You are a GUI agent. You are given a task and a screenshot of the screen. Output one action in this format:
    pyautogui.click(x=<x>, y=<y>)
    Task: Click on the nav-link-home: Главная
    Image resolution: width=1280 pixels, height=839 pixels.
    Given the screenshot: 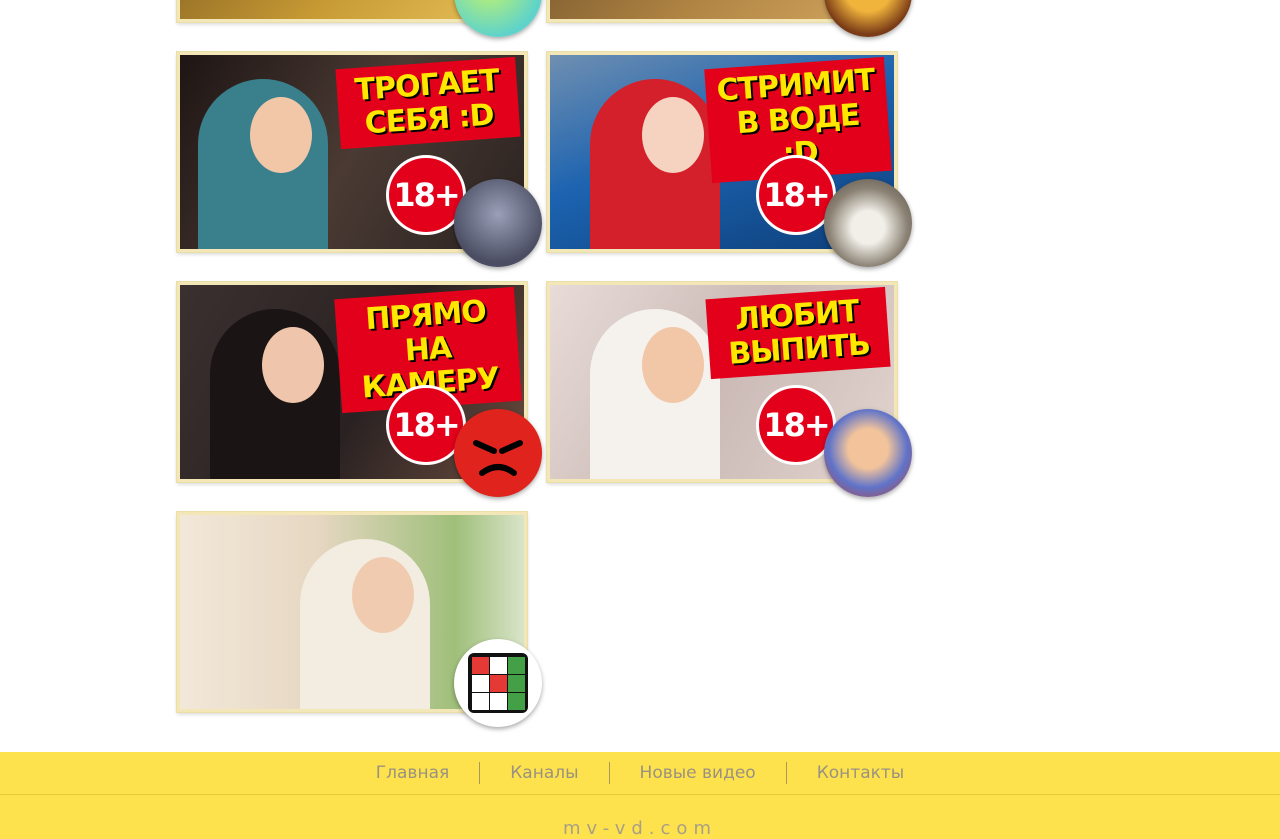 What is the action you would take?
    pyautogui.click(x=412, y=773)
    